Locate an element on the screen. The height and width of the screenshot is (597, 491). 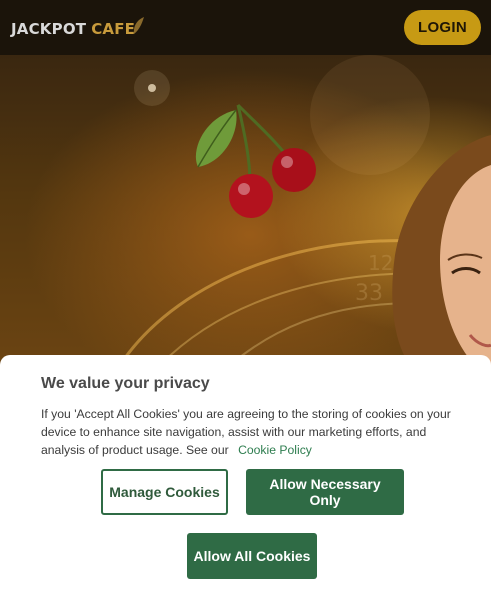
jackpot-cafe-logo: JACKPOT CAFE is located at coordinates (78, 28).